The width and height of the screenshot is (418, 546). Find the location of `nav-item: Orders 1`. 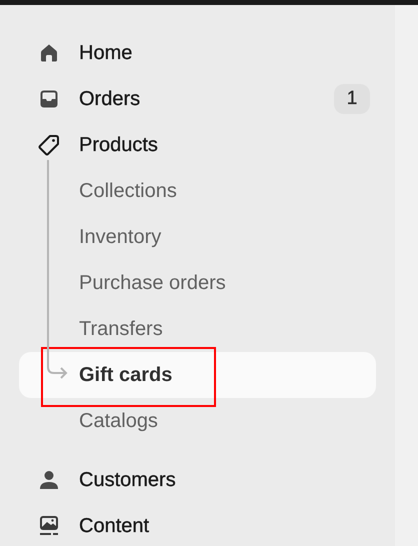

nav-item: Orders 1 is located at coordinates (197, 99).